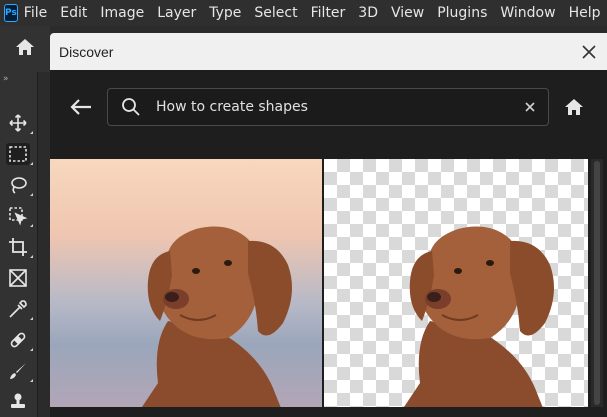  What do you see at coordinates (19, 185) in the screenshot?
I see `lasso-icon` at bounding box center [19, 185].